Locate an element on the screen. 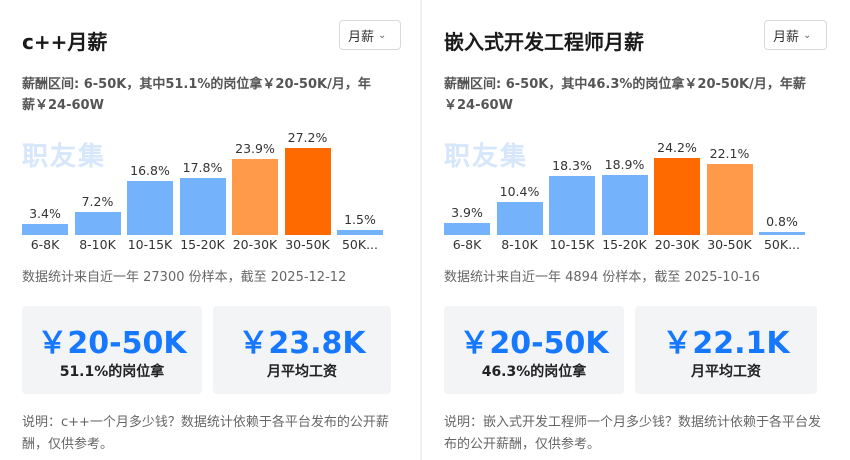  bar-value-label: 17.8% is located at coordinates (202, 168).